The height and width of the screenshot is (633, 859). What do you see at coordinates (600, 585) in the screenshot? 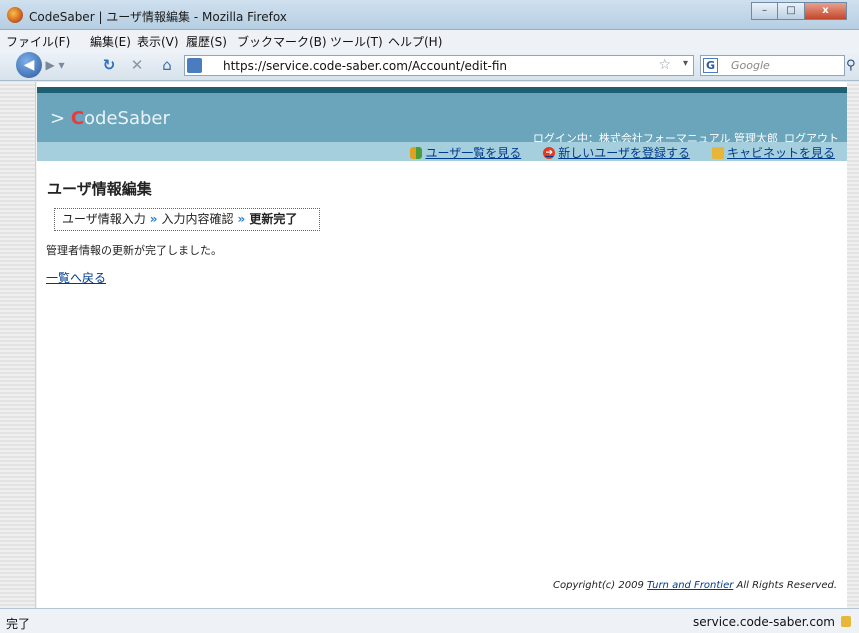
I see `copyright-prefix: Copyright(c) 2009` at bounding box center [600, 585].